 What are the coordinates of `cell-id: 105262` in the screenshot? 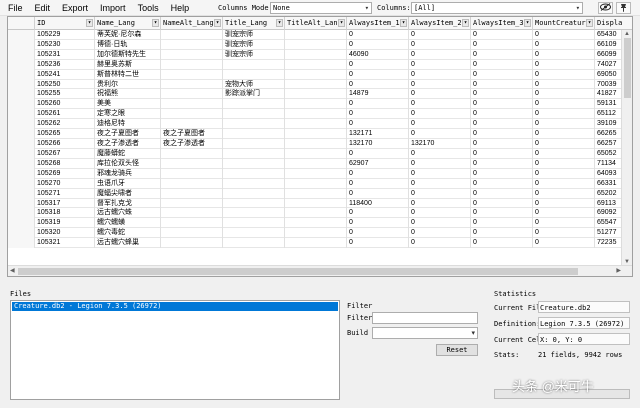 It's located at (65, 124).